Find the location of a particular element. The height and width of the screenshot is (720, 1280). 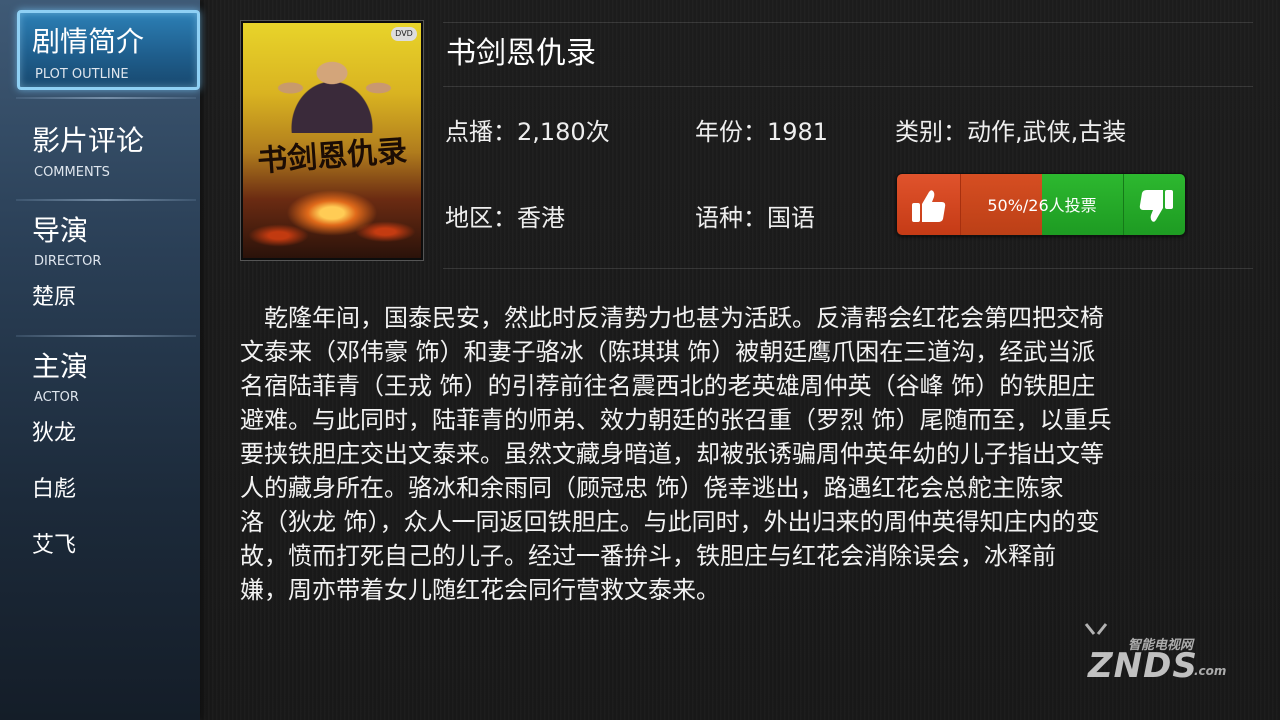

dvd-badge: DVD is located at coordinates (404, 34).